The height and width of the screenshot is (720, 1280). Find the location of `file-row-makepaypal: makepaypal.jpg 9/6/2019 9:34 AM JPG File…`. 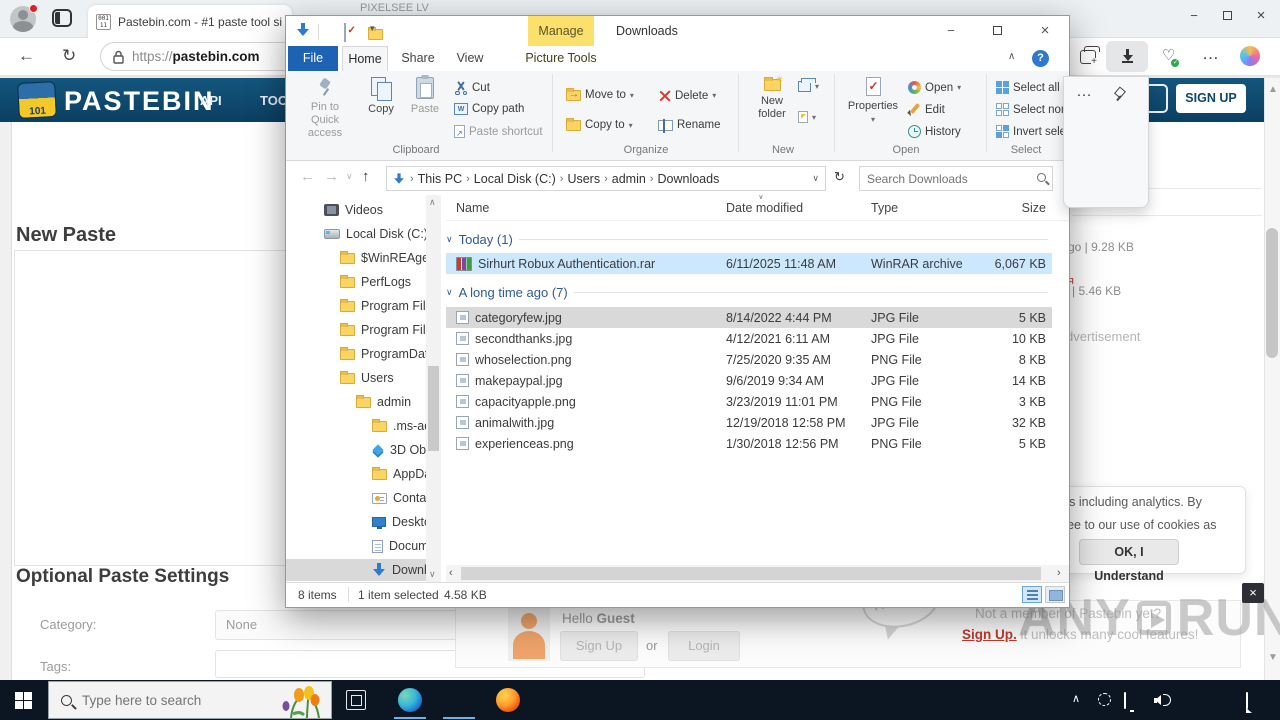

file-row-makepaypal: makepaypal.jpg 9/6/2019 9:34 AM JPG File… is located at coordinates (749, 380).